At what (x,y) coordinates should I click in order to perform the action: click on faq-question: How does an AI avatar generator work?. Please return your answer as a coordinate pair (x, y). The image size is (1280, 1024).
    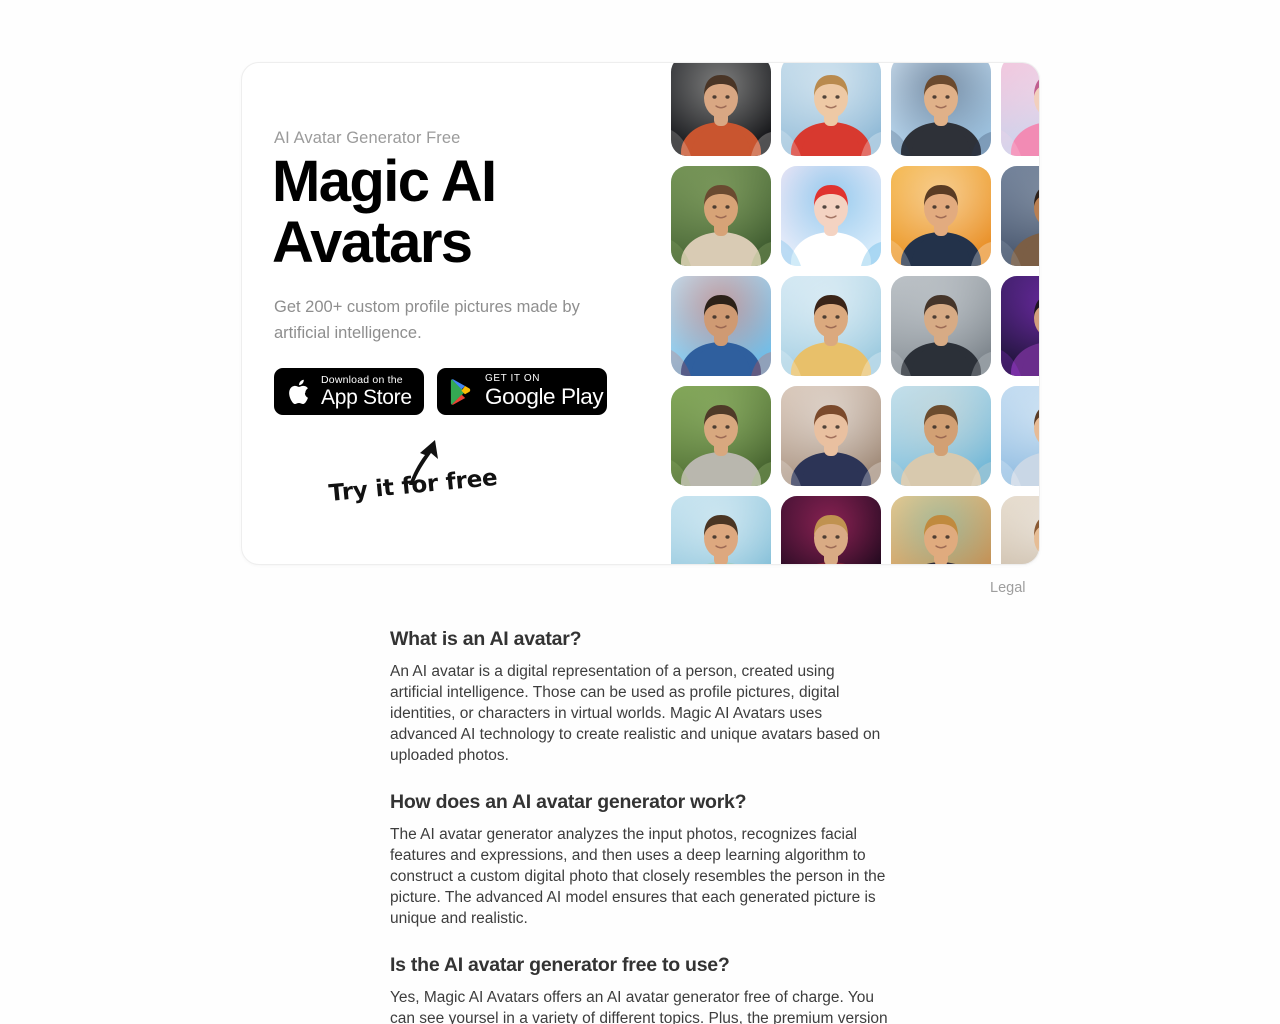
    Looking at the image, I should click on (568, 802).